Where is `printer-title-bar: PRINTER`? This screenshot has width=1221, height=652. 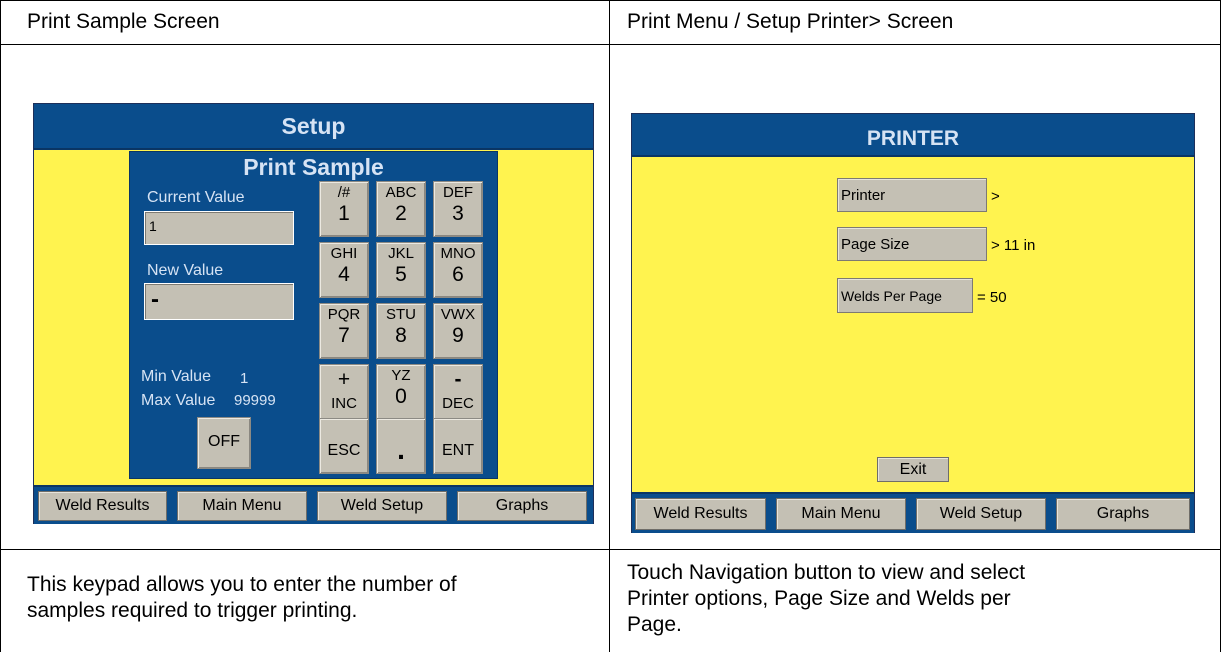 printer-title-bar: PRINTER is located at coordinates (913, 135).